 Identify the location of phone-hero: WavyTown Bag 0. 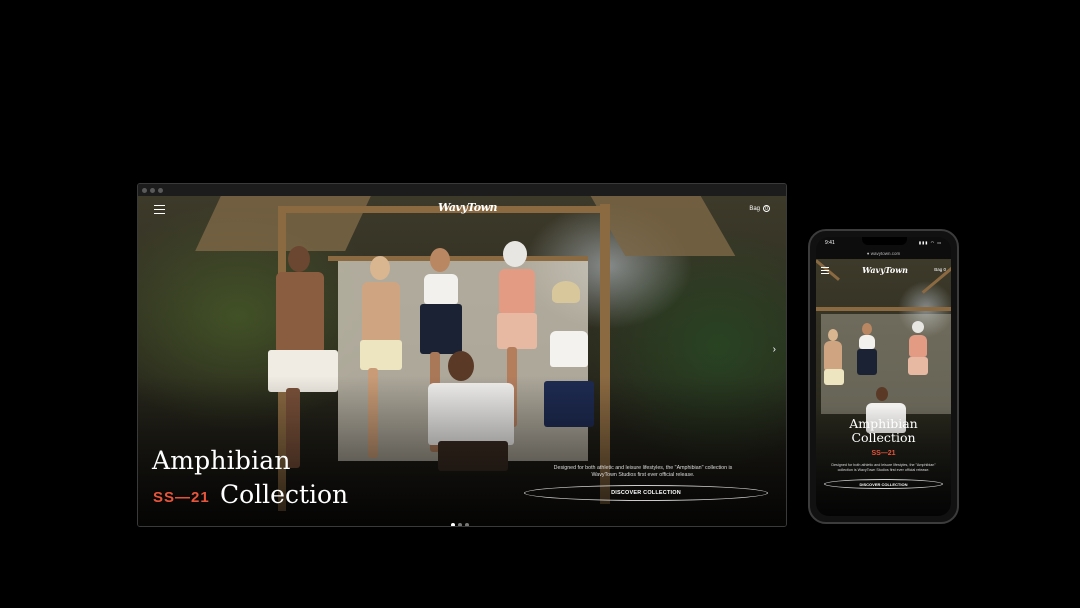
(883, 387).